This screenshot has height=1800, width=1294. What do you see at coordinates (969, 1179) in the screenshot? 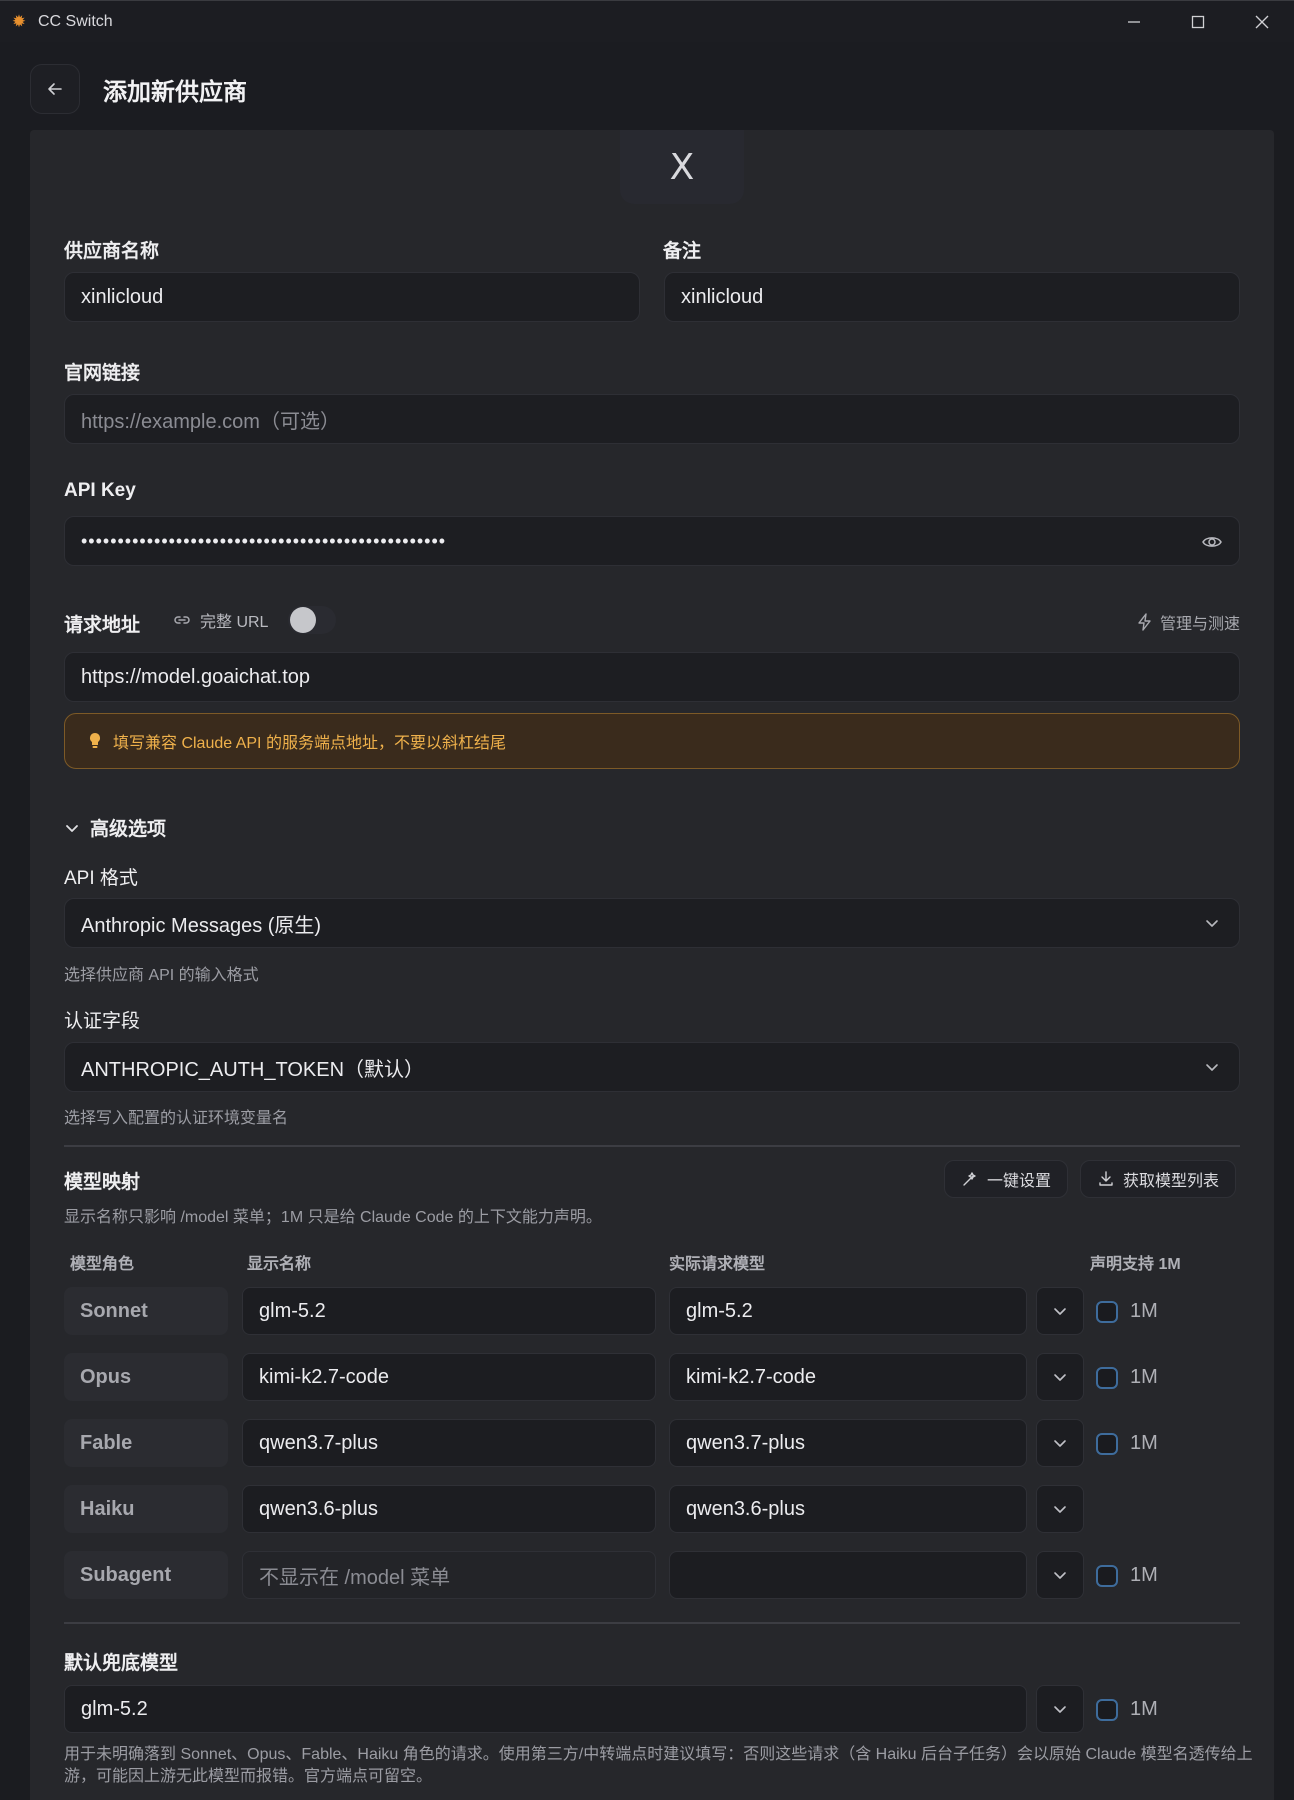
I see `magic-wand-icon` at bounding box center [969, 1179].